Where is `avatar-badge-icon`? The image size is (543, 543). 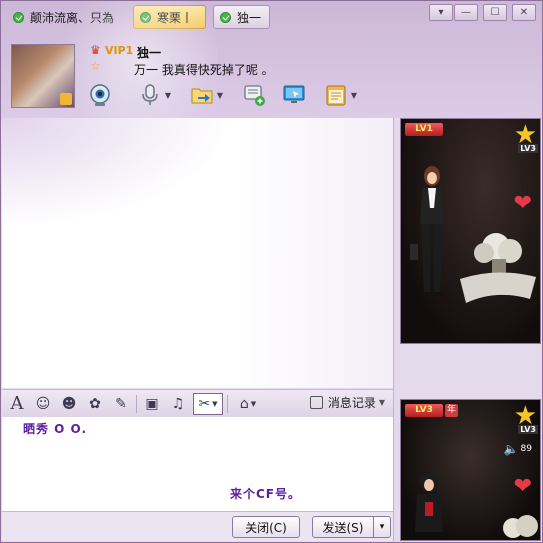
avatar-badge-icon is located at coordinates (66, 99).